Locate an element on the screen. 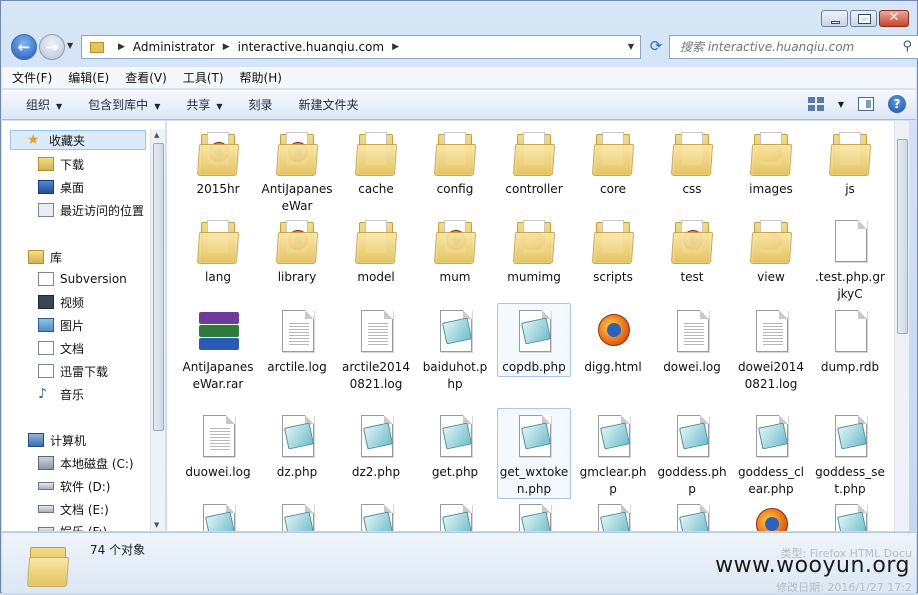 The height and width of the screenshot is (595, 918). file-item: dz2.php is located at coordinates (376, 445).